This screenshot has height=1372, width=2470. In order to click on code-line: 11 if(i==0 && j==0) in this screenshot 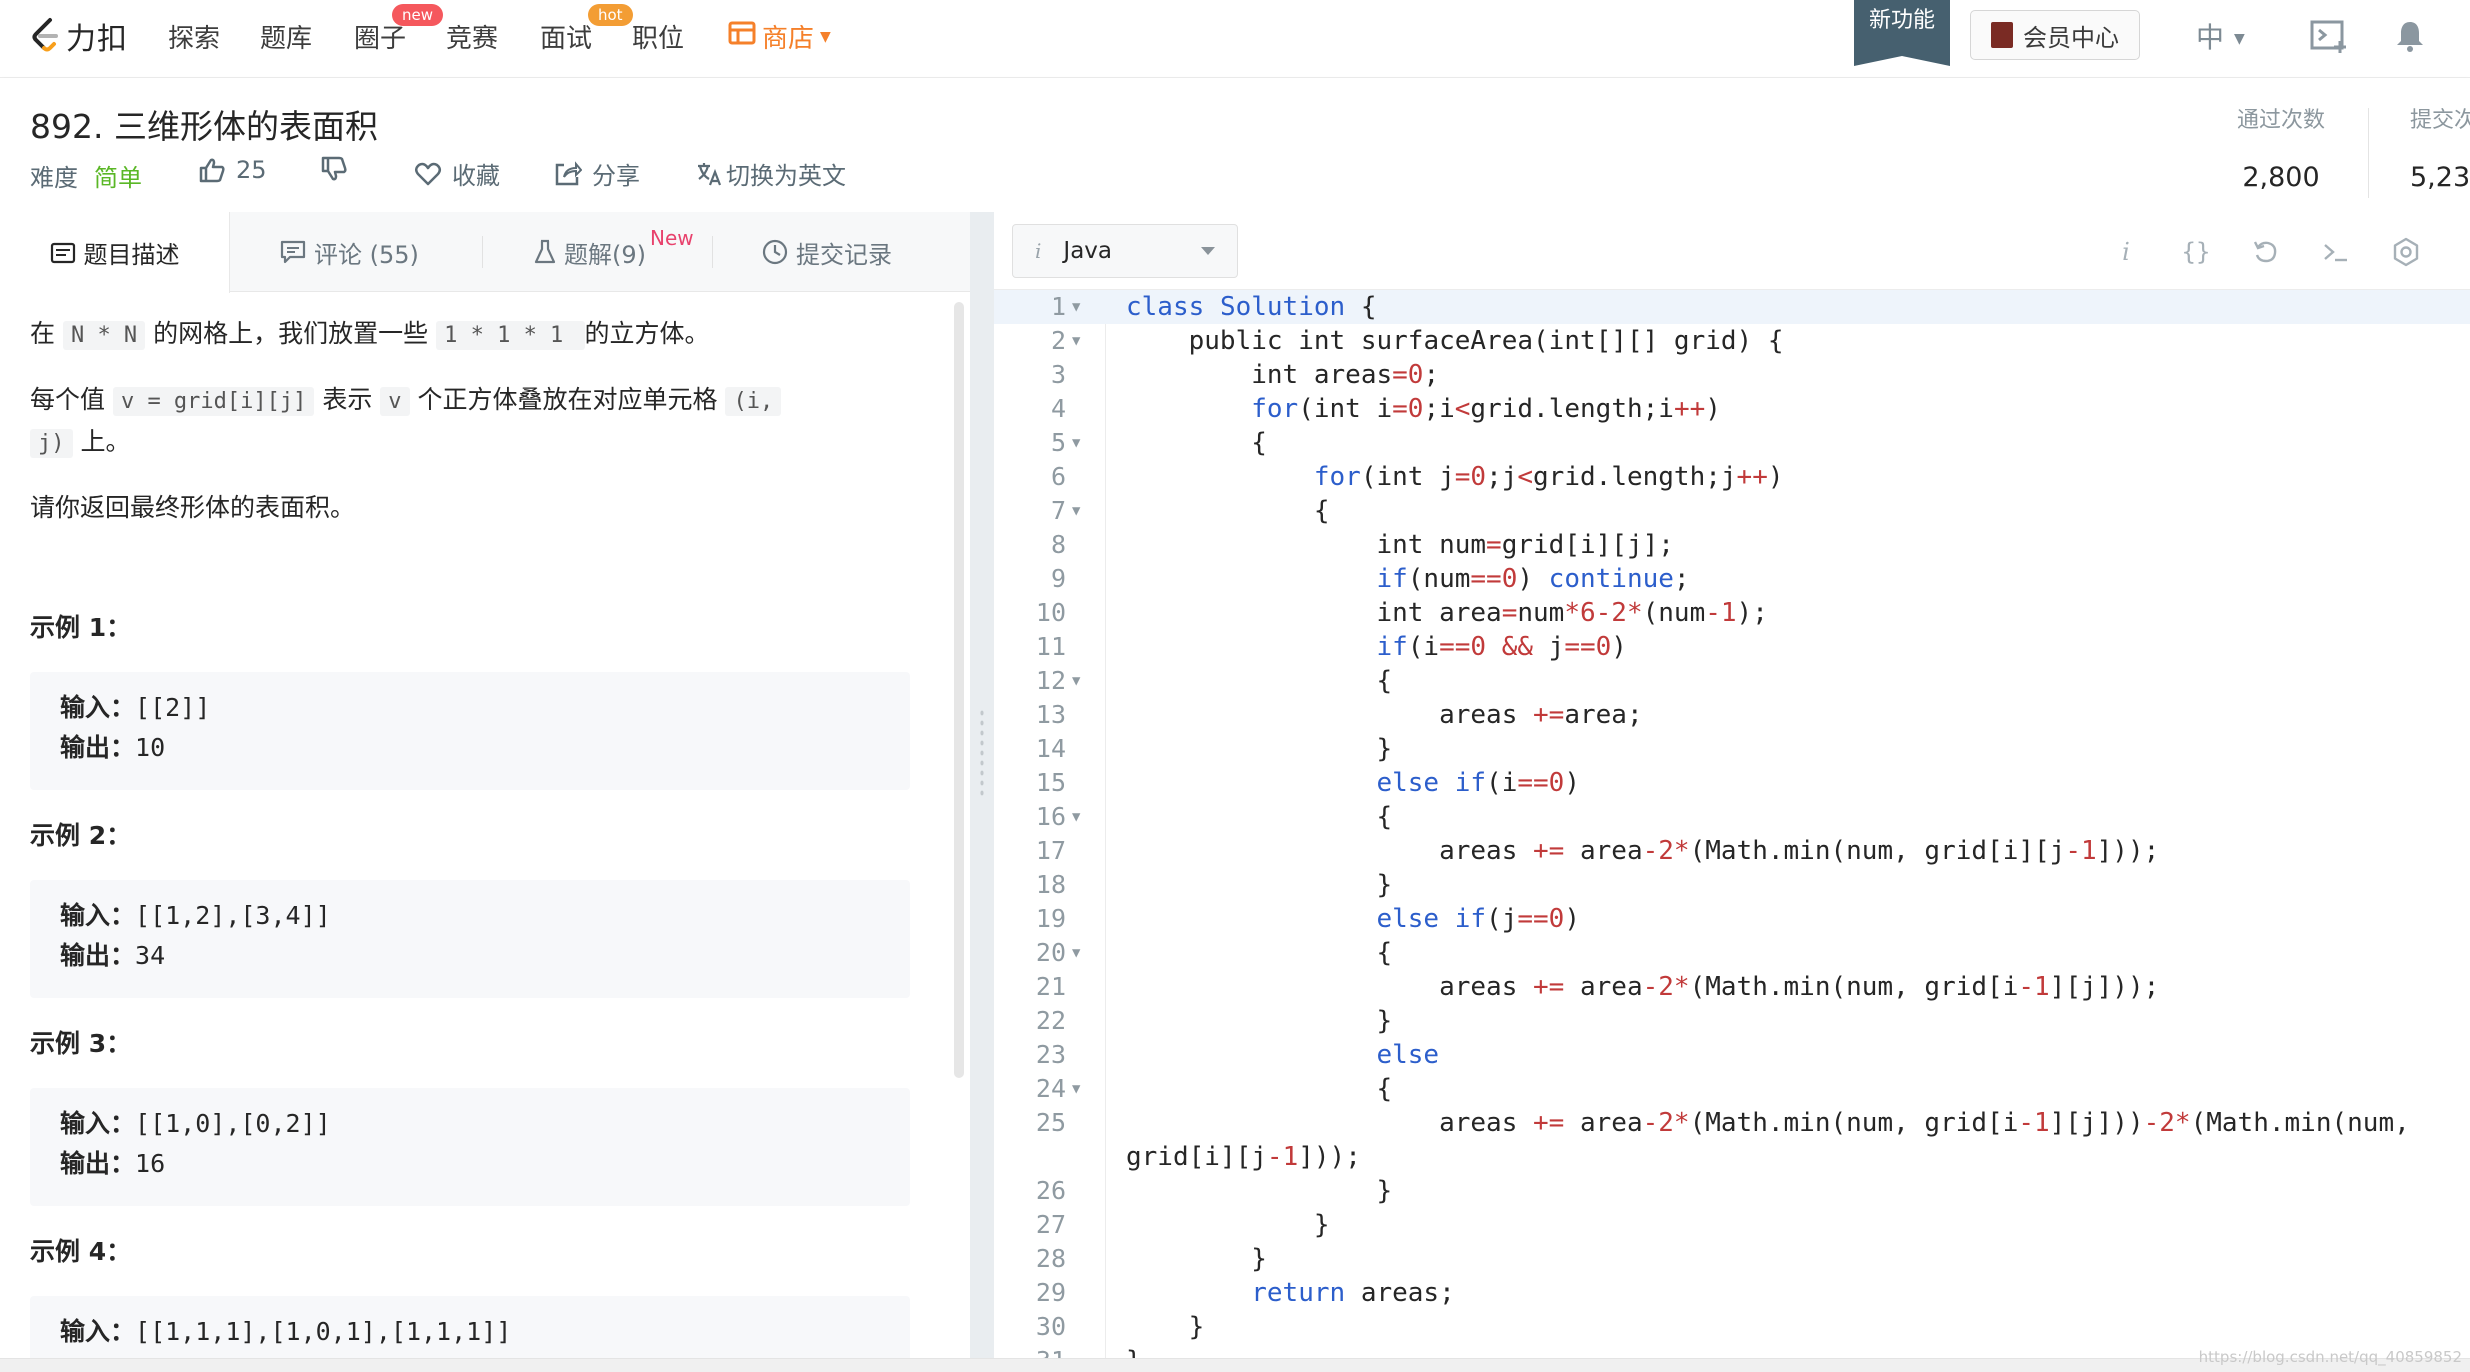, I will do `click(1732, 647)`.